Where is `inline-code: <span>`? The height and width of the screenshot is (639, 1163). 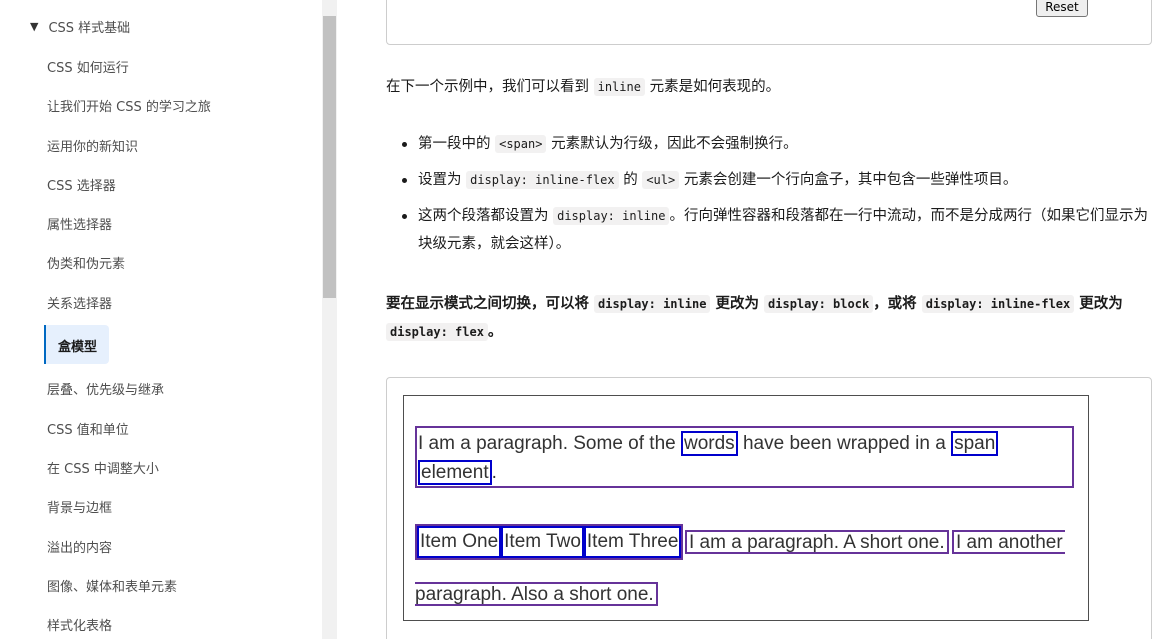
inline-code: <span> is located at coordinates (521, 144).